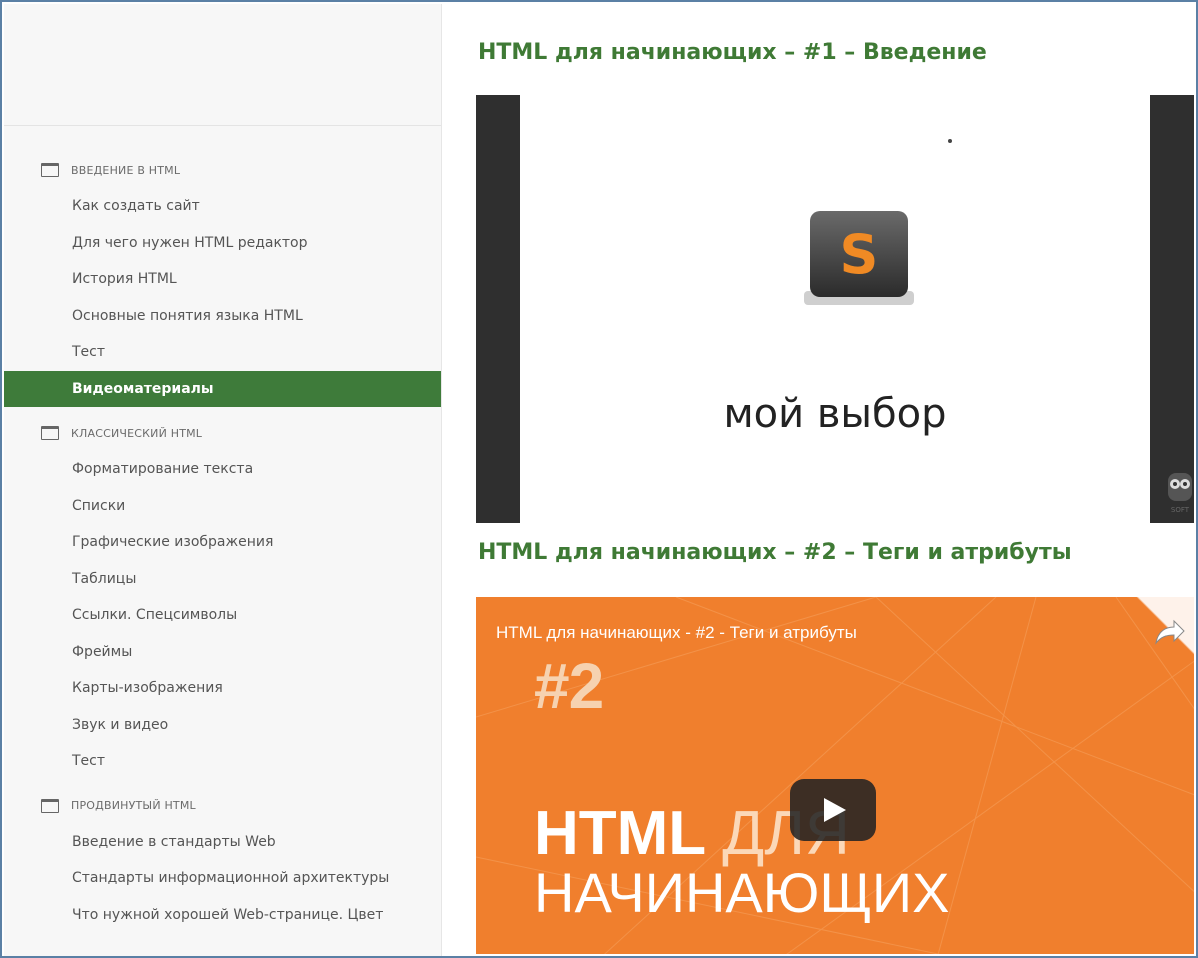 The image size is (1198, 958). Describe the element at coordinates (222, 388) in the screenshot. I see `sidebar-item-video-materials: Видеоматериалы` at that location.